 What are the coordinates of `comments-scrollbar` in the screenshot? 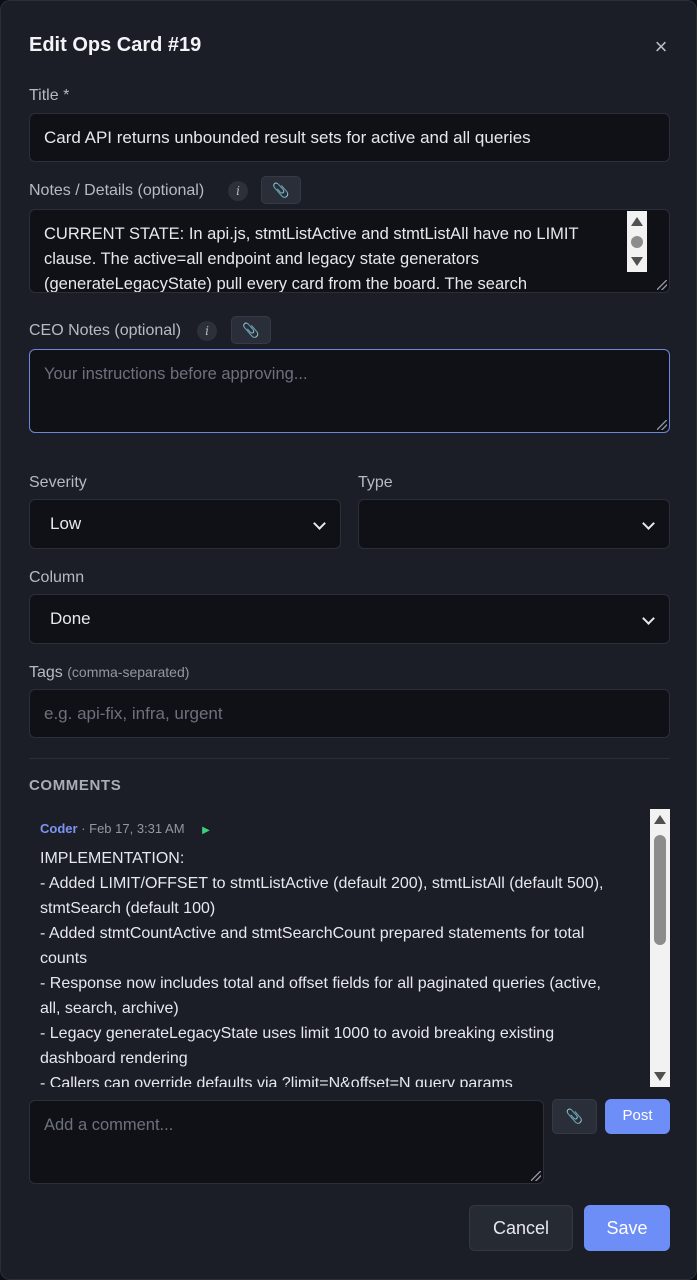 It's located at (660, 948).